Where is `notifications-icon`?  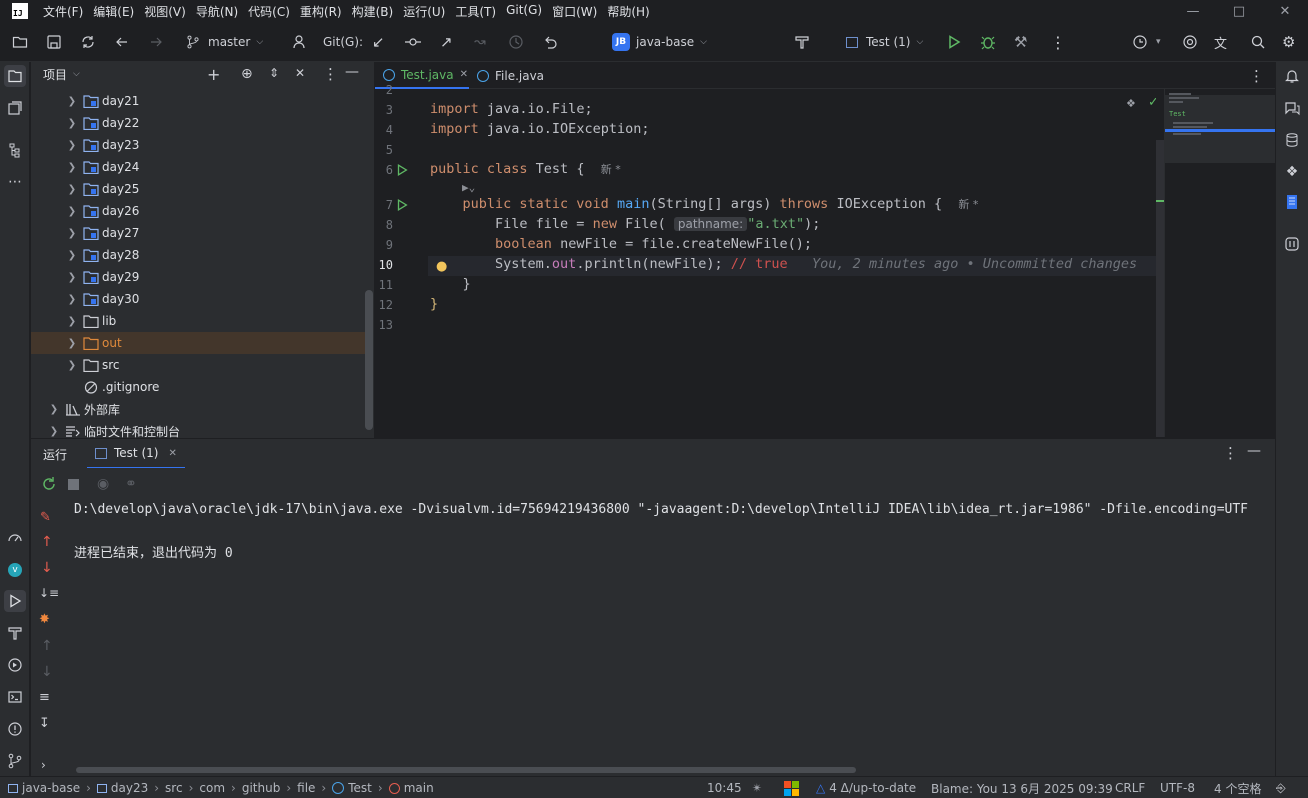 notifications-icon is located at coordinates (1292, 76).